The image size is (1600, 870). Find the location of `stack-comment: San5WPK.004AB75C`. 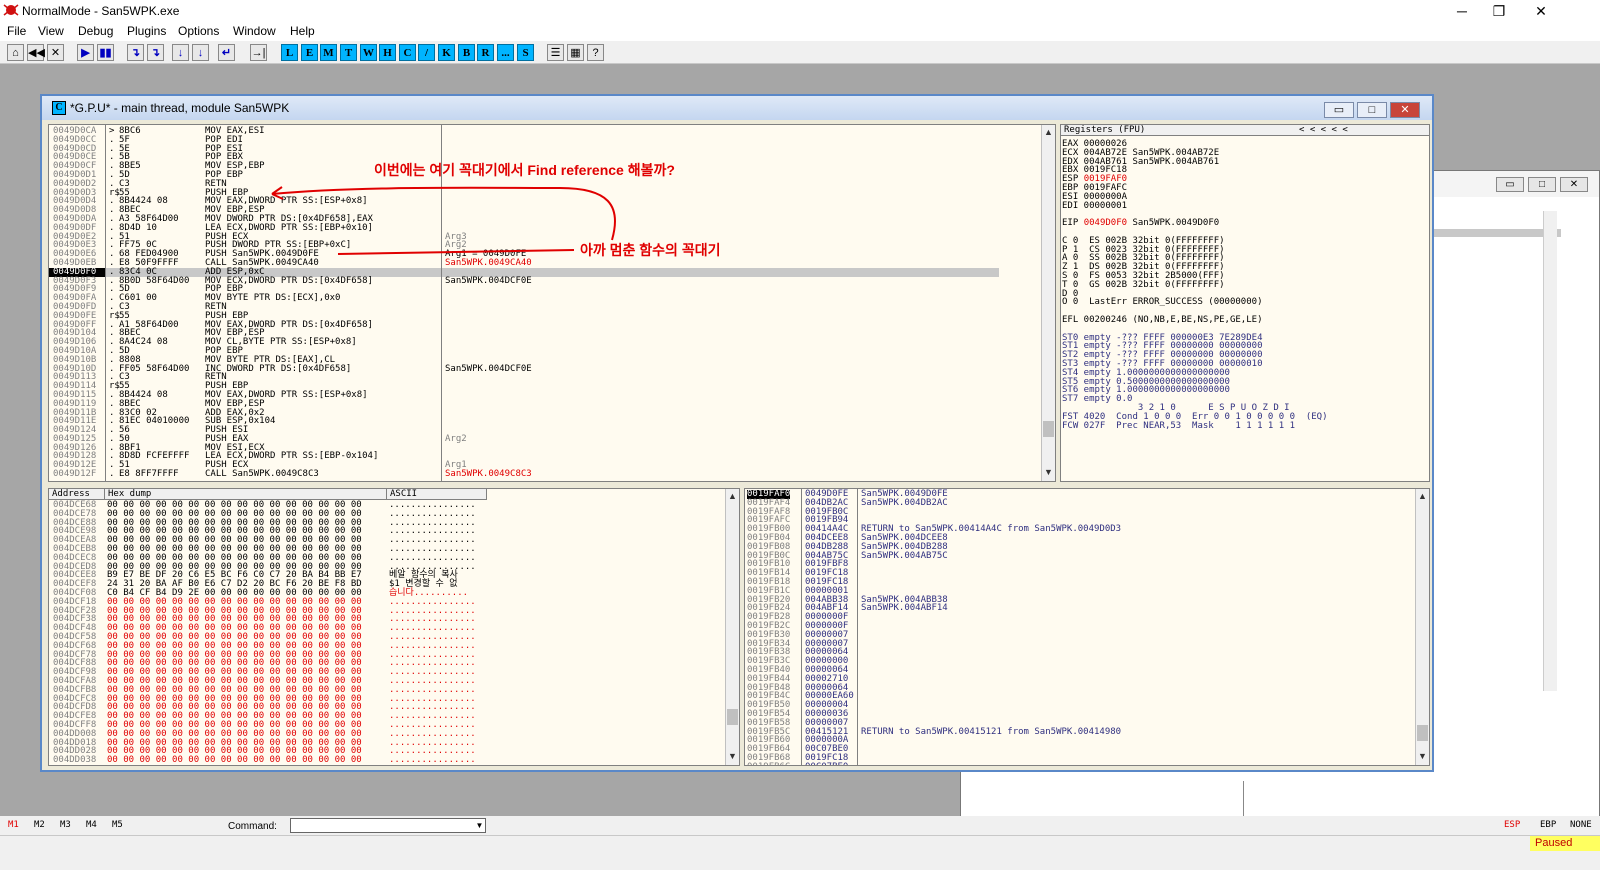

stack-comment: San5WPK.004AB75C is located at coordinates (904, 556).